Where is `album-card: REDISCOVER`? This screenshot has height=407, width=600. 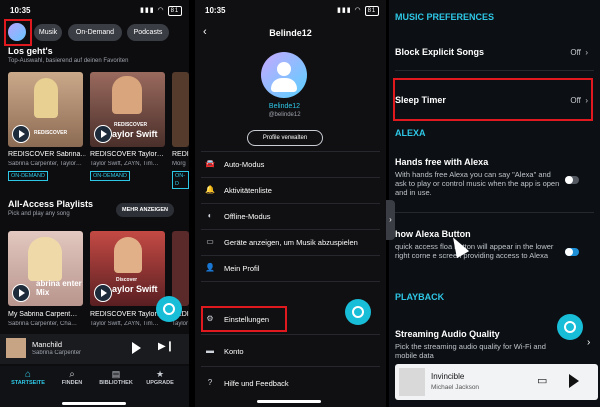 album-card: REDISCOVER is located at coordinates (45, 109).